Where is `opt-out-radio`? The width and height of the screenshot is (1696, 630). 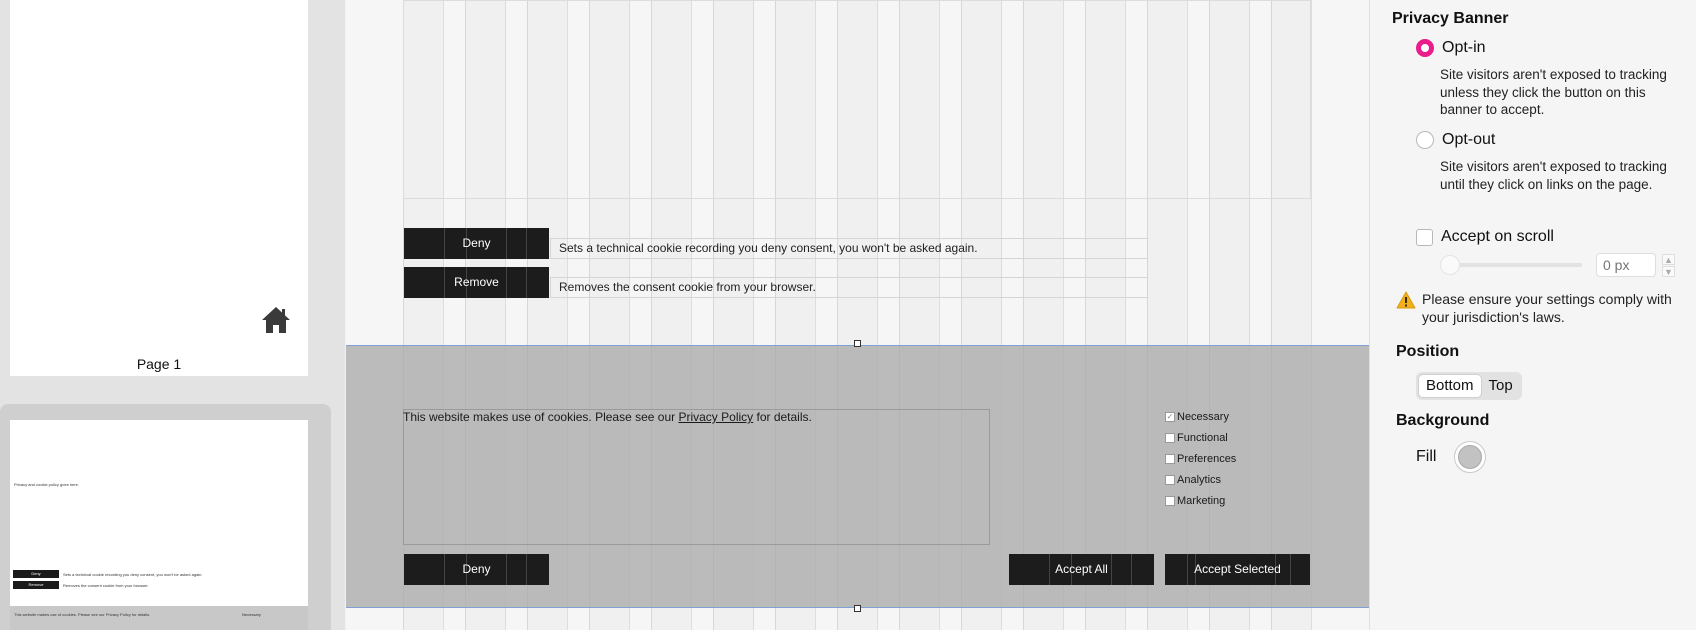 opt-out-radio is located at coordinates (1425, 140).